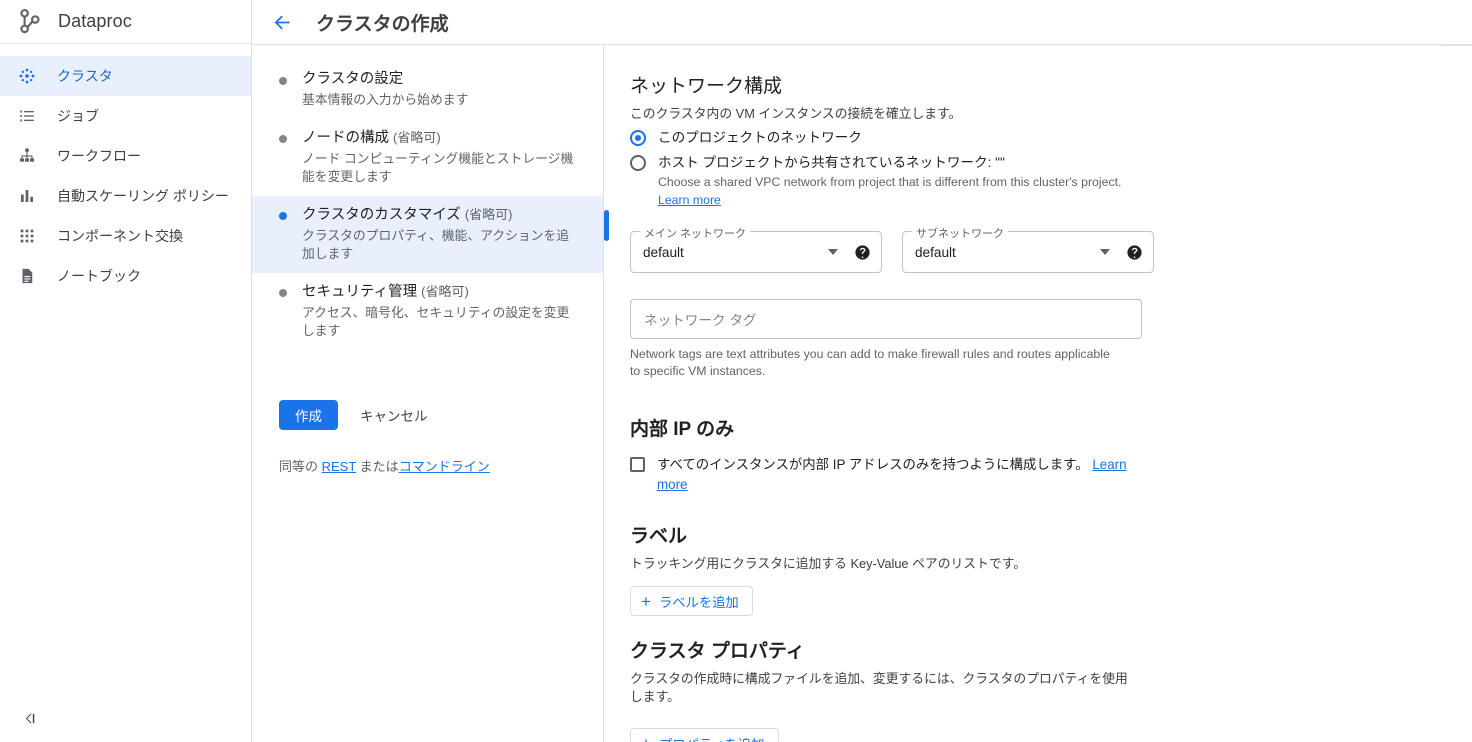  I want to click on add-property-button: + プロパティを追加, so click(704, 735).